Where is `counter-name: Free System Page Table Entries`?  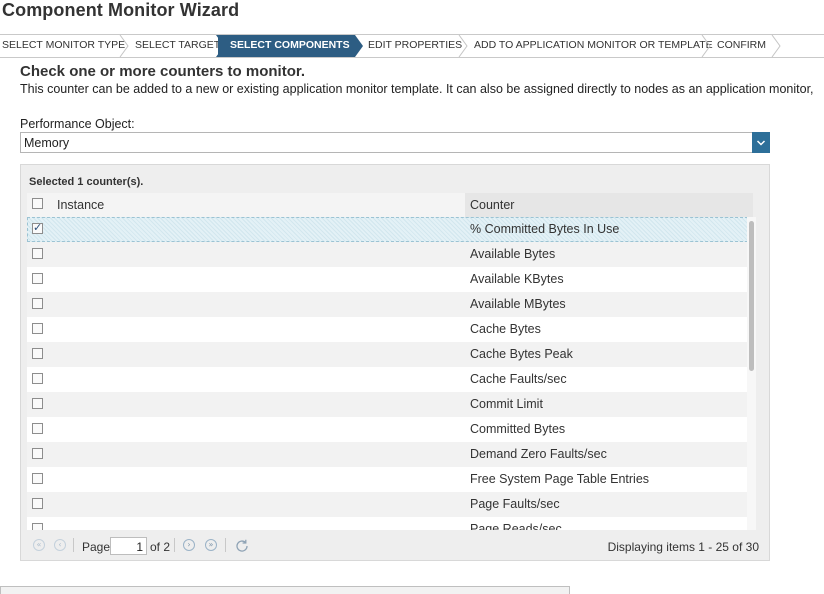
counter-name: Free System Page Table Entries is located at coordinates (560, 479).